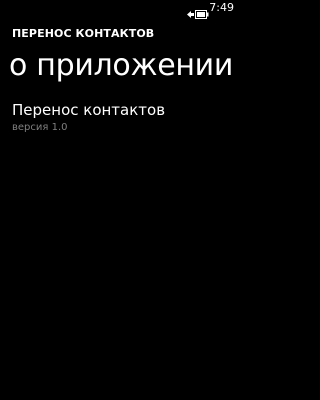 The image size is (320, 400). What do you see at coordinates (120, 9) in the screenshot?
I see `status-bar: 7:49` at bounding box center [120, 9].